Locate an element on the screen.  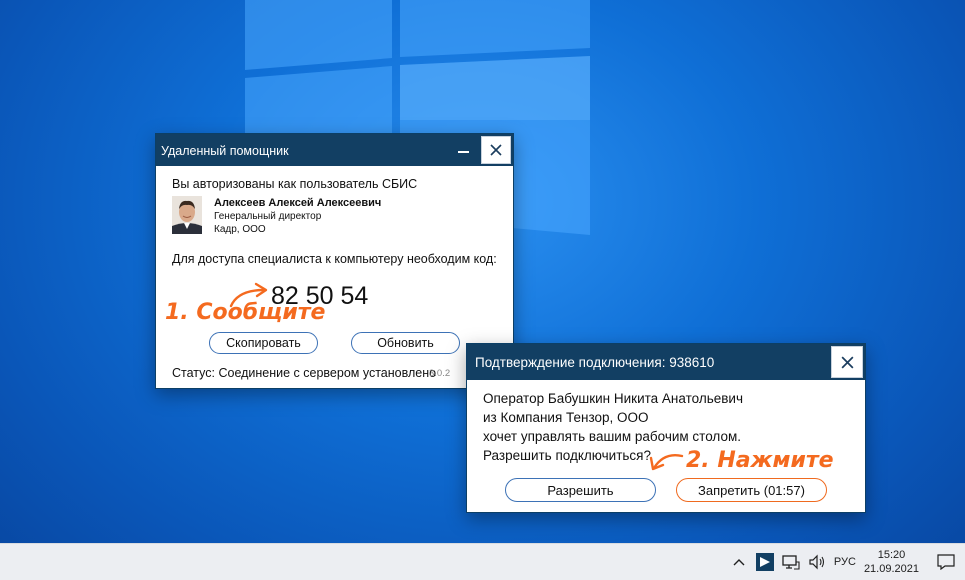
helper-titlebar: Удаленный помощник is located at coordinates (334, 150).